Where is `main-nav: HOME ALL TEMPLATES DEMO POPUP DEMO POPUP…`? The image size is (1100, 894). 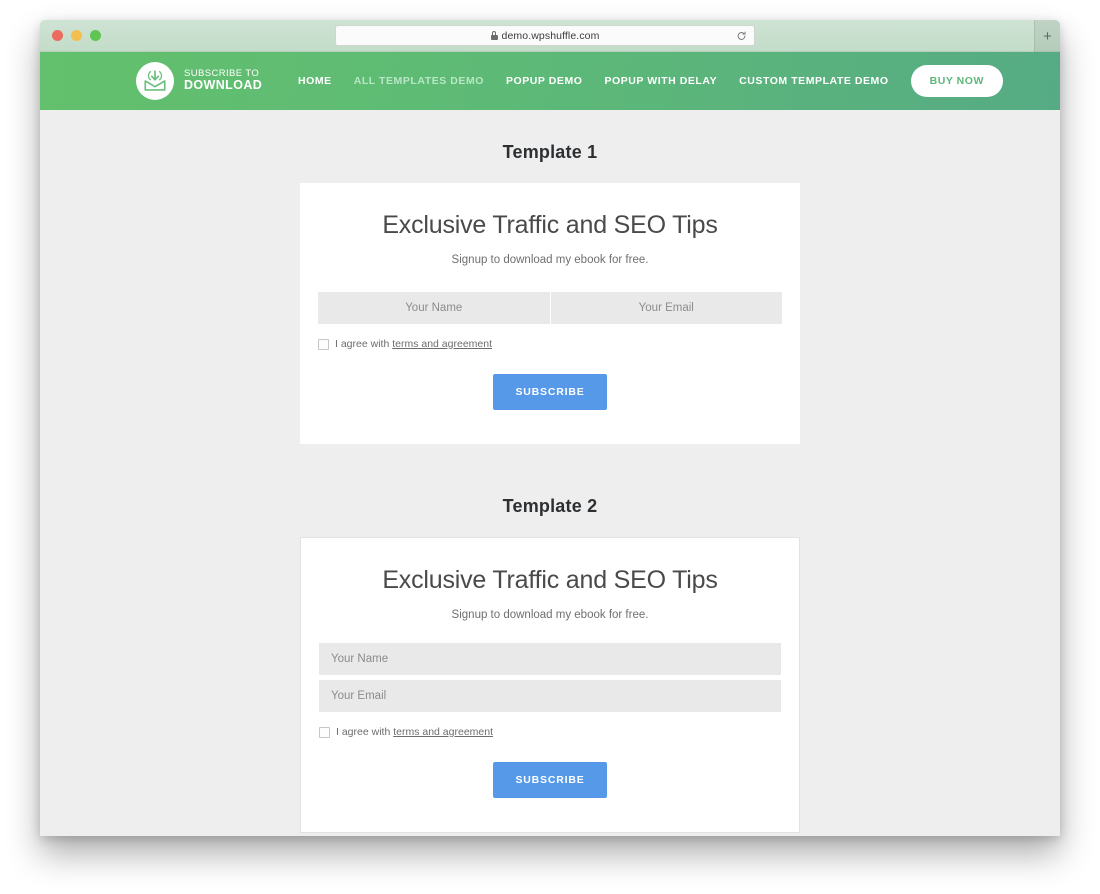 main-nav: HOME ALL TEMPLATES DEMO POPUP DEMO POPUP… is located at coordinates (679, 81).